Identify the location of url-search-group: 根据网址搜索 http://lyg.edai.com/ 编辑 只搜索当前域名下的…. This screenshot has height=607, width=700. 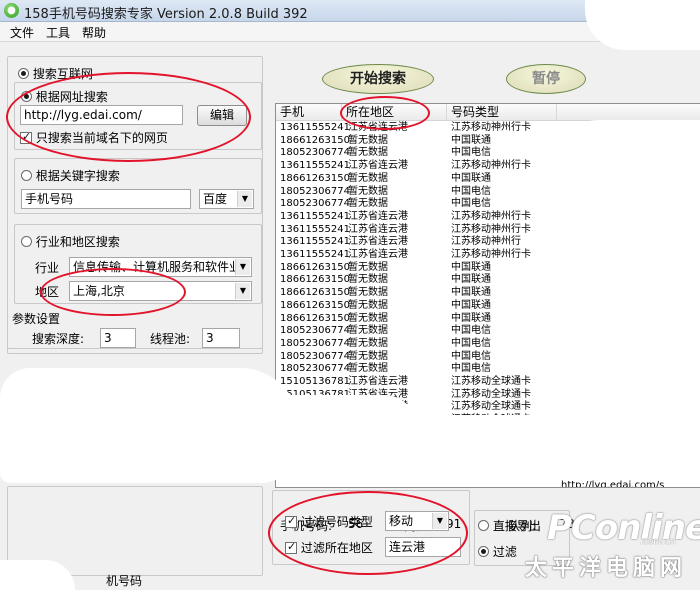
(138, 116).